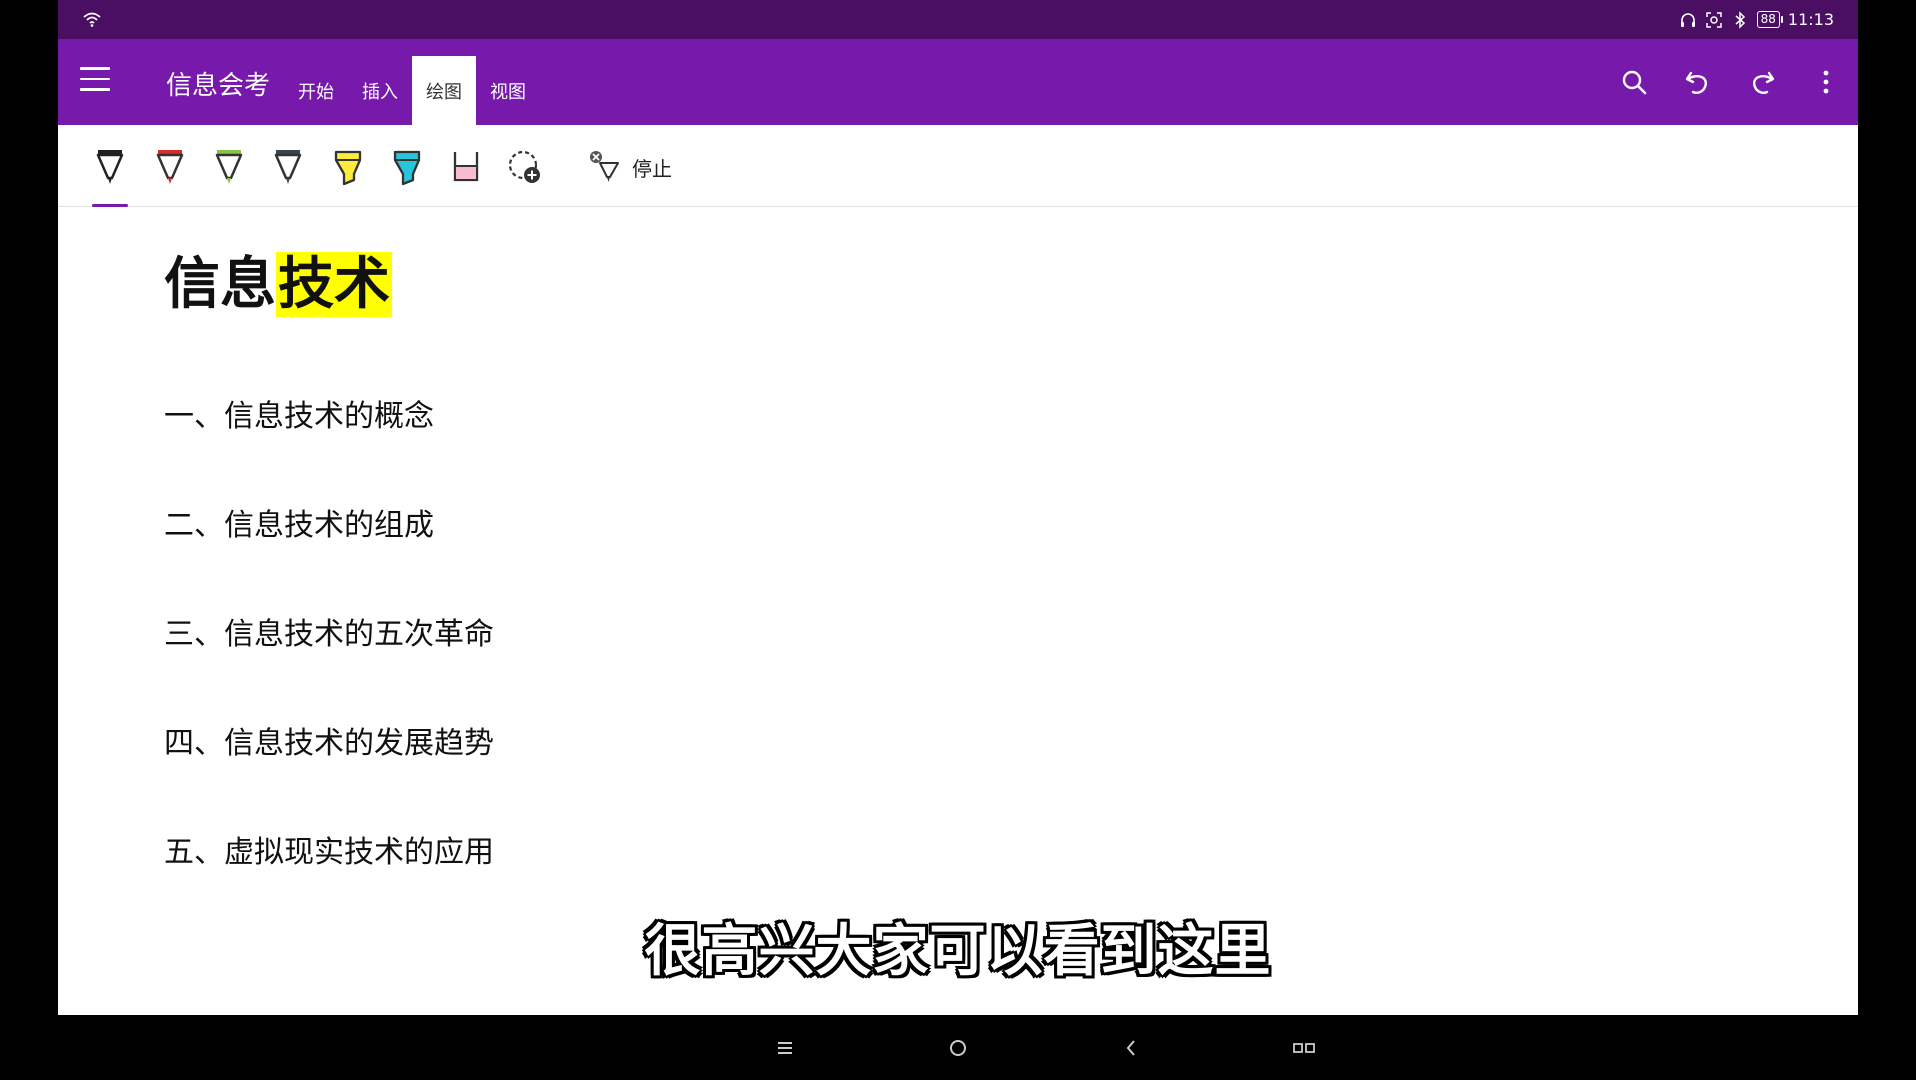 The height and width of the screenshot is (1080, 1916). Describe the element at coordinates (1770, 19) in the screenshot. I see `battery-icon: 88` at that location.